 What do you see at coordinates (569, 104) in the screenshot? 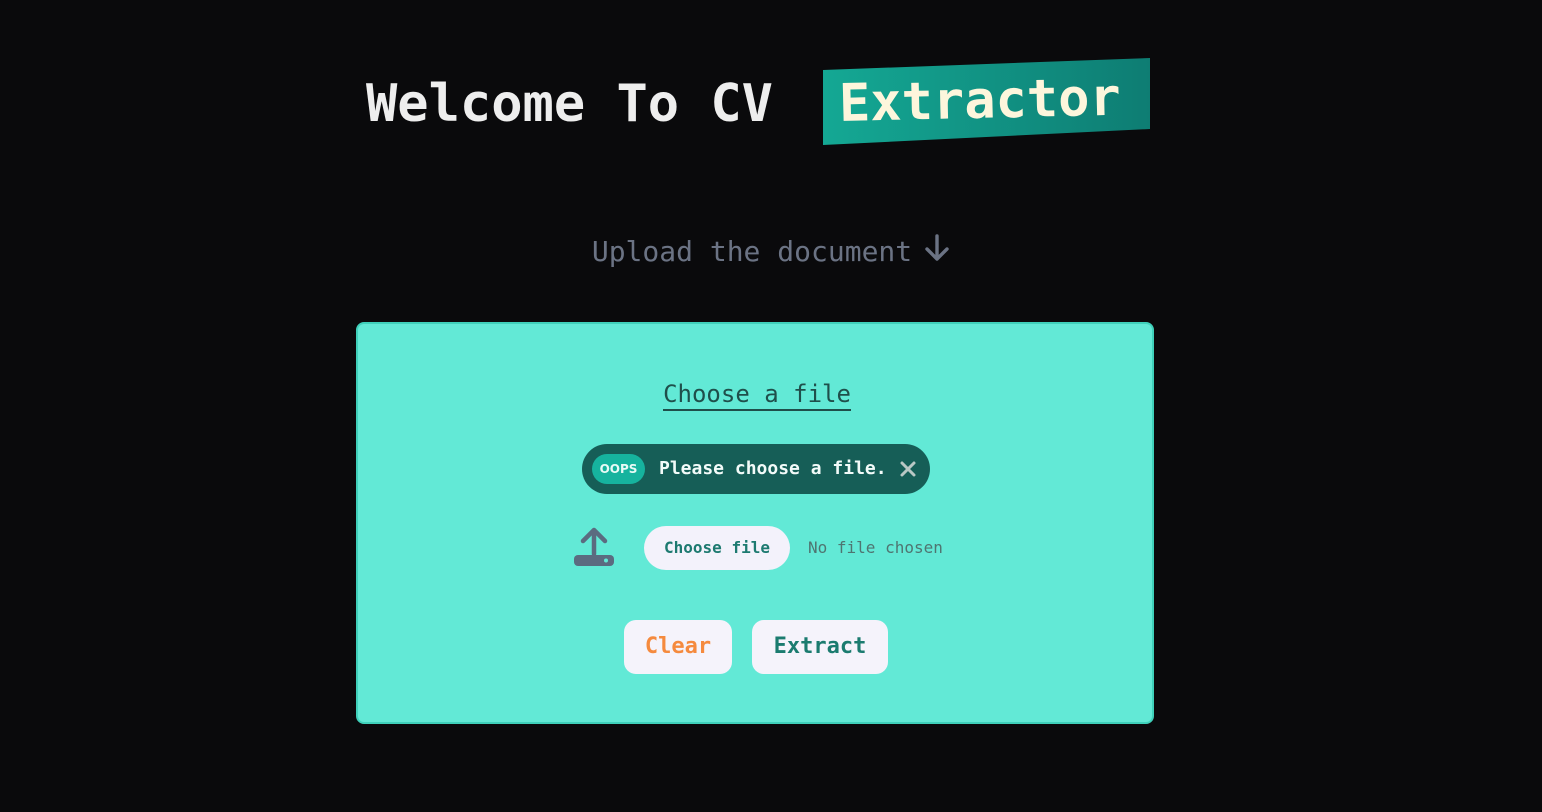
I see `title-prefix: Welcome To CV` at bounding box center [569, 104].